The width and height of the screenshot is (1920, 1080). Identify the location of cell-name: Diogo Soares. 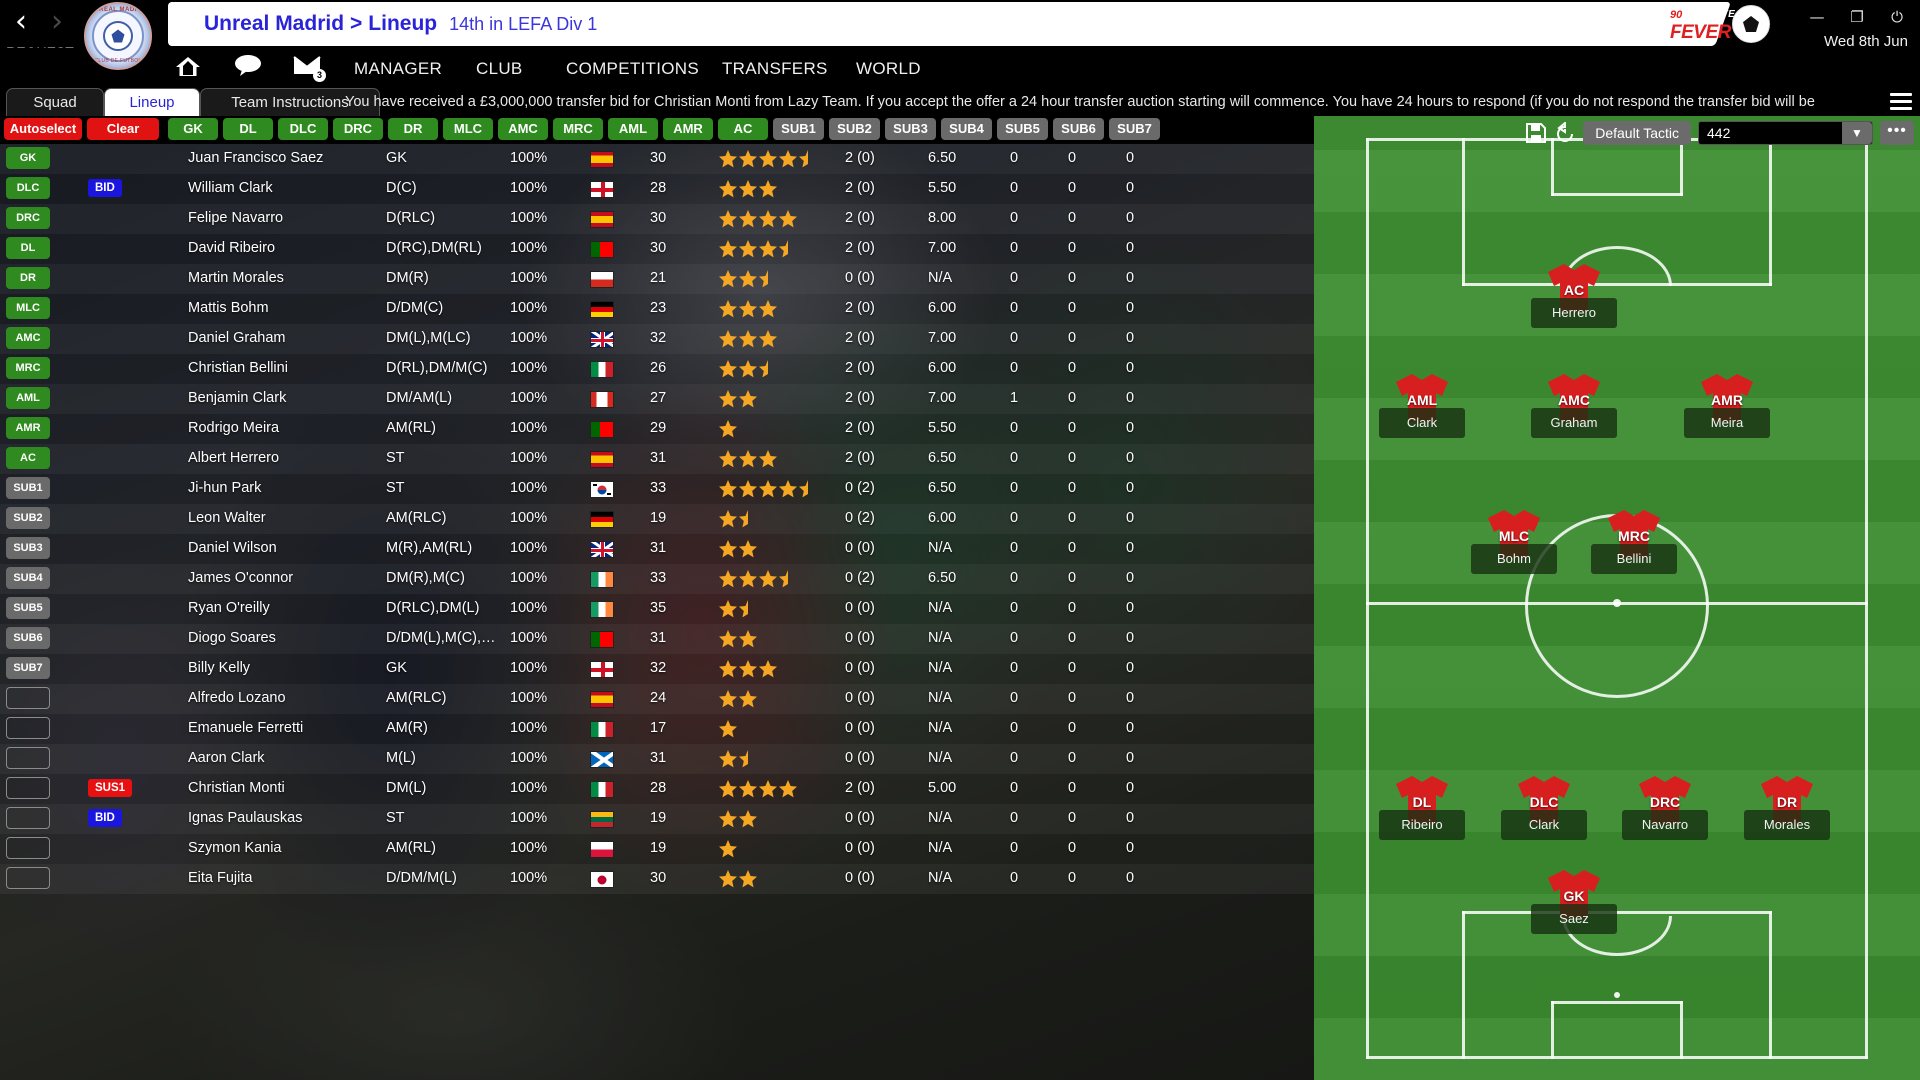
(232, 638).